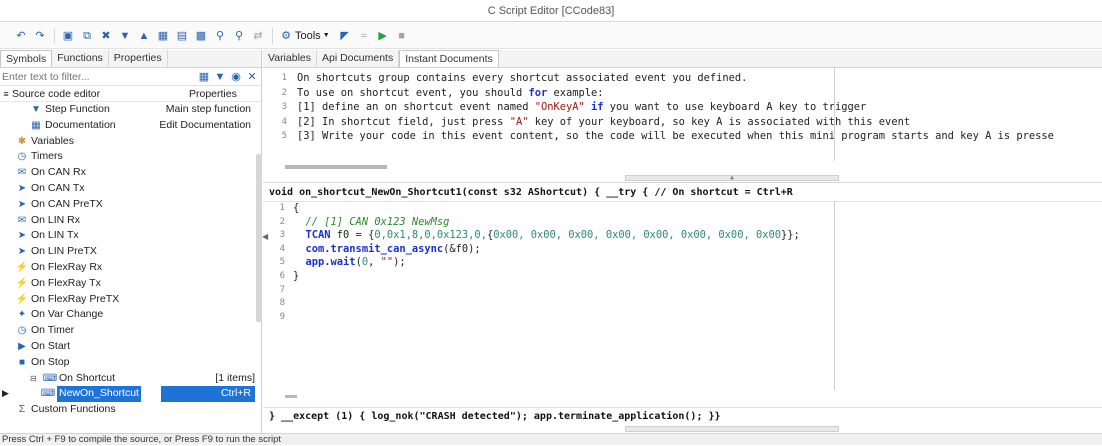  I want to click on move-up-icon: ▲, so click(144, 36).